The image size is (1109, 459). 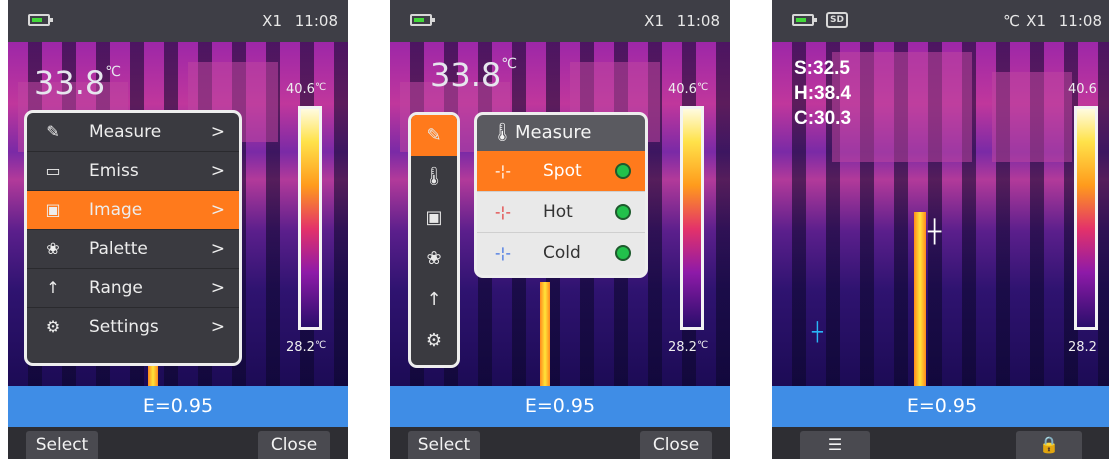 I want to click on menu-item-label: Settings, so click(x=124, y=327).